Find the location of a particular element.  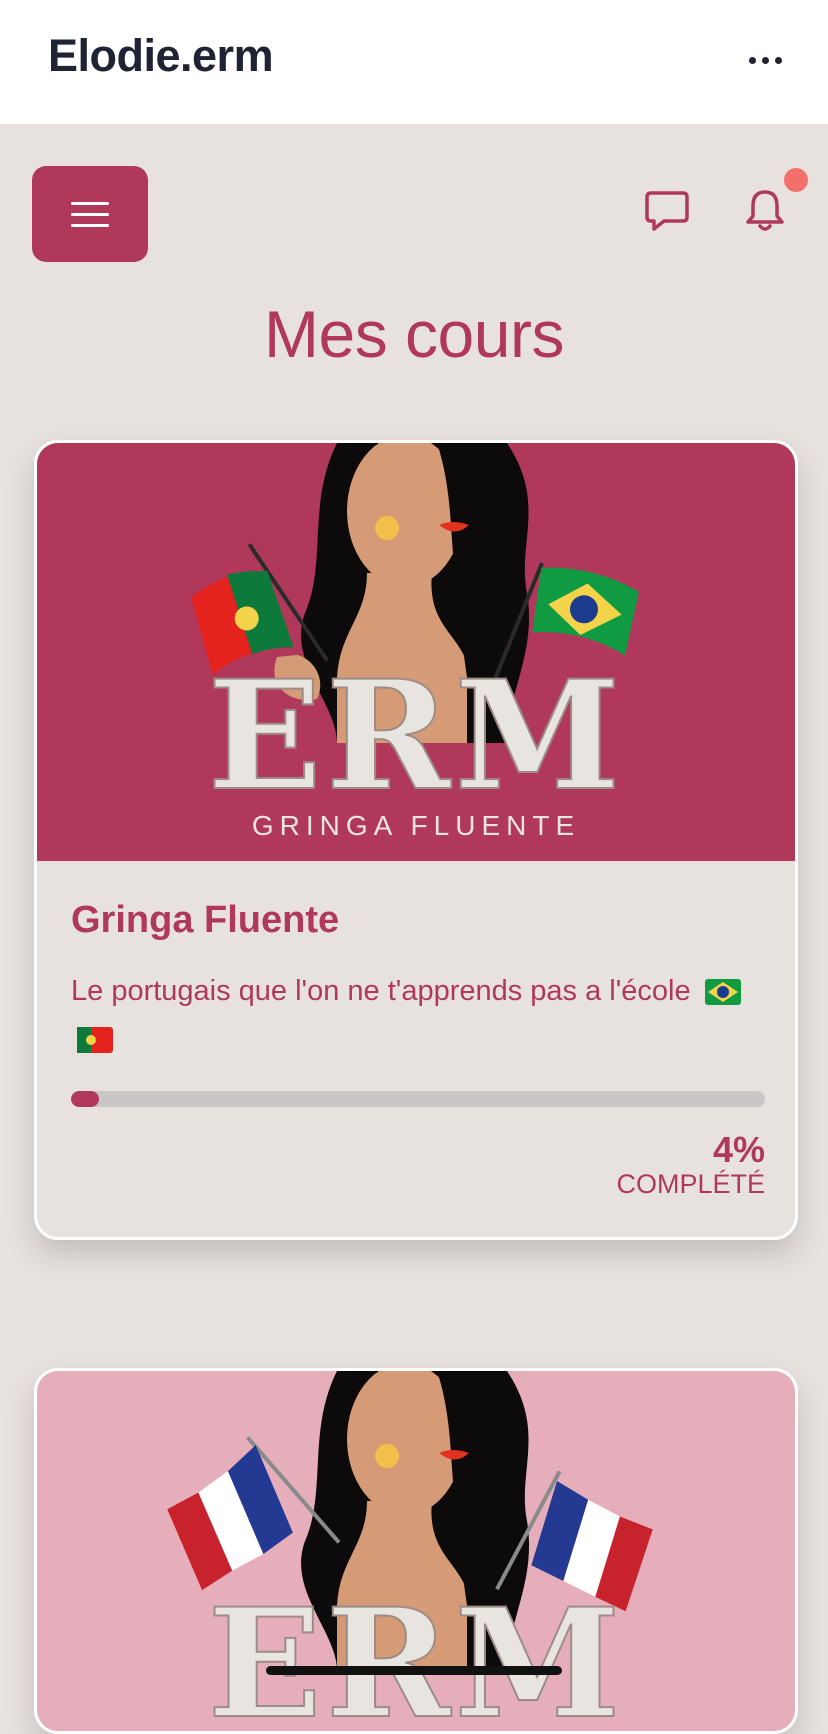

course-progress-bar is located at coordinates (418, 1099).